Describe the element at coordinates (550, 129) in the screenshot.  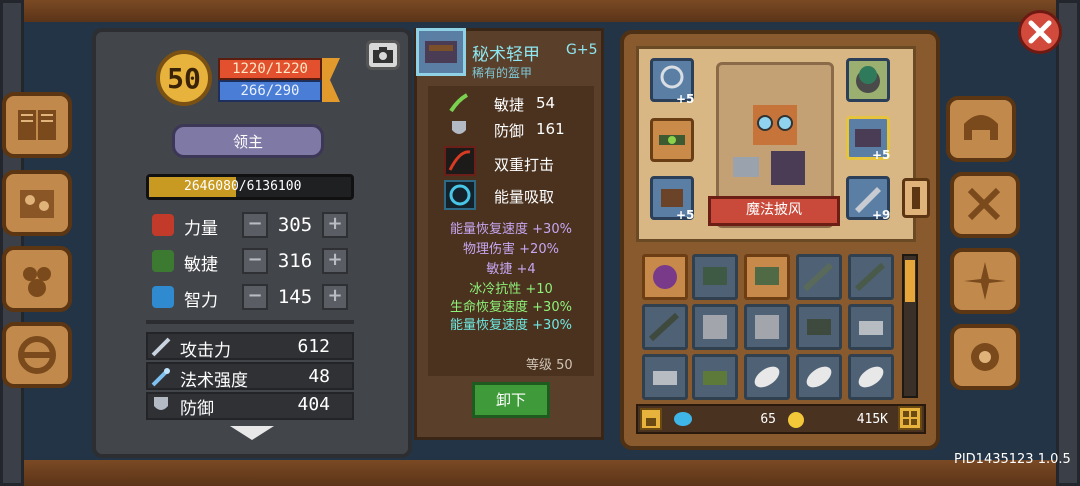
I see `prop-value-defense: 161` at that location.